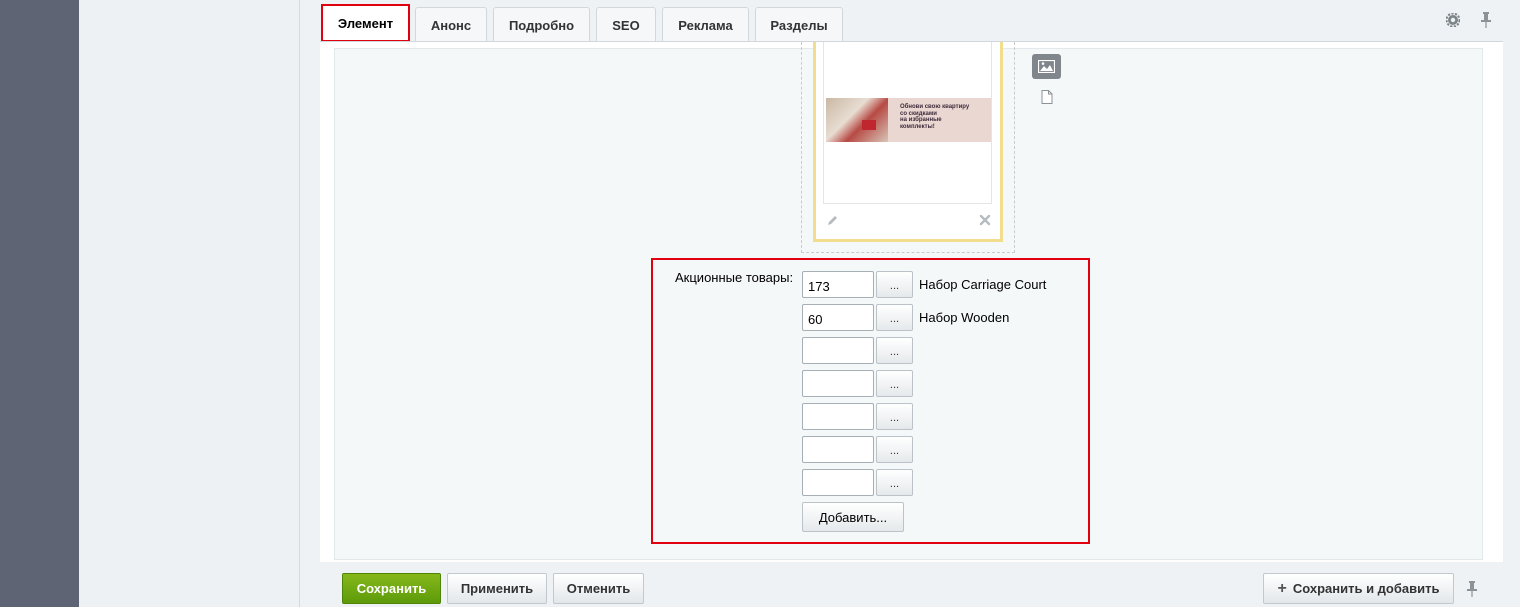 The width and height of the screenshot is (1520, 607). Describe the element at coordinates (497, 588) in the screenshot. I see `apply-button: Применить` at that location.